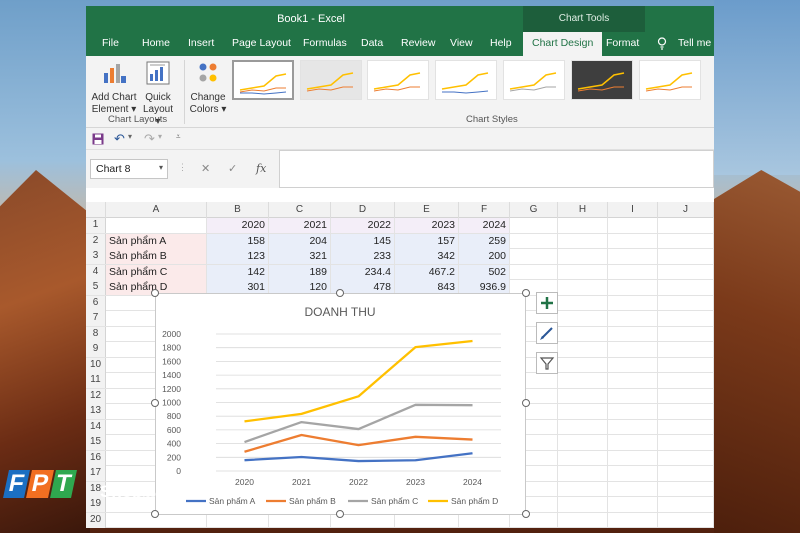 The image size is (800, 533). I want to click on row-header: 9, so click(96, 349).